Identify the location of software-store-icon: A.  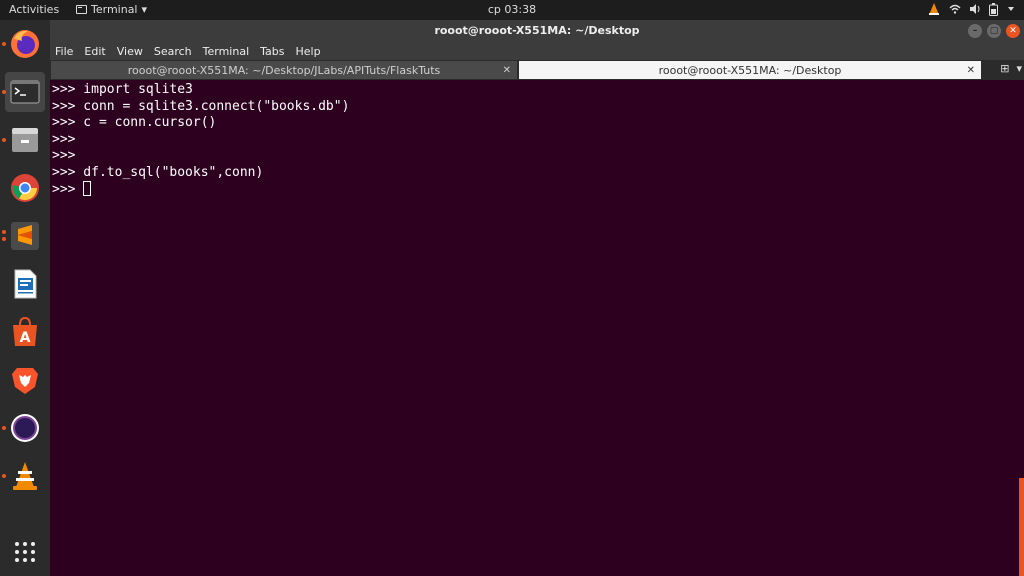
(25, 331).